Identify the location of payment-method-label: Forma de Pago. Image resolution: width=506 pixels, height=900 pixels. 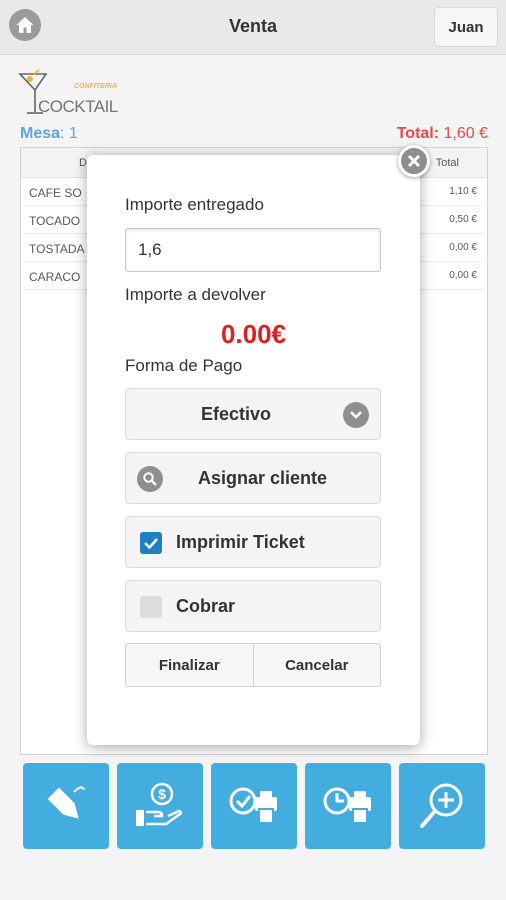
(184, 365).